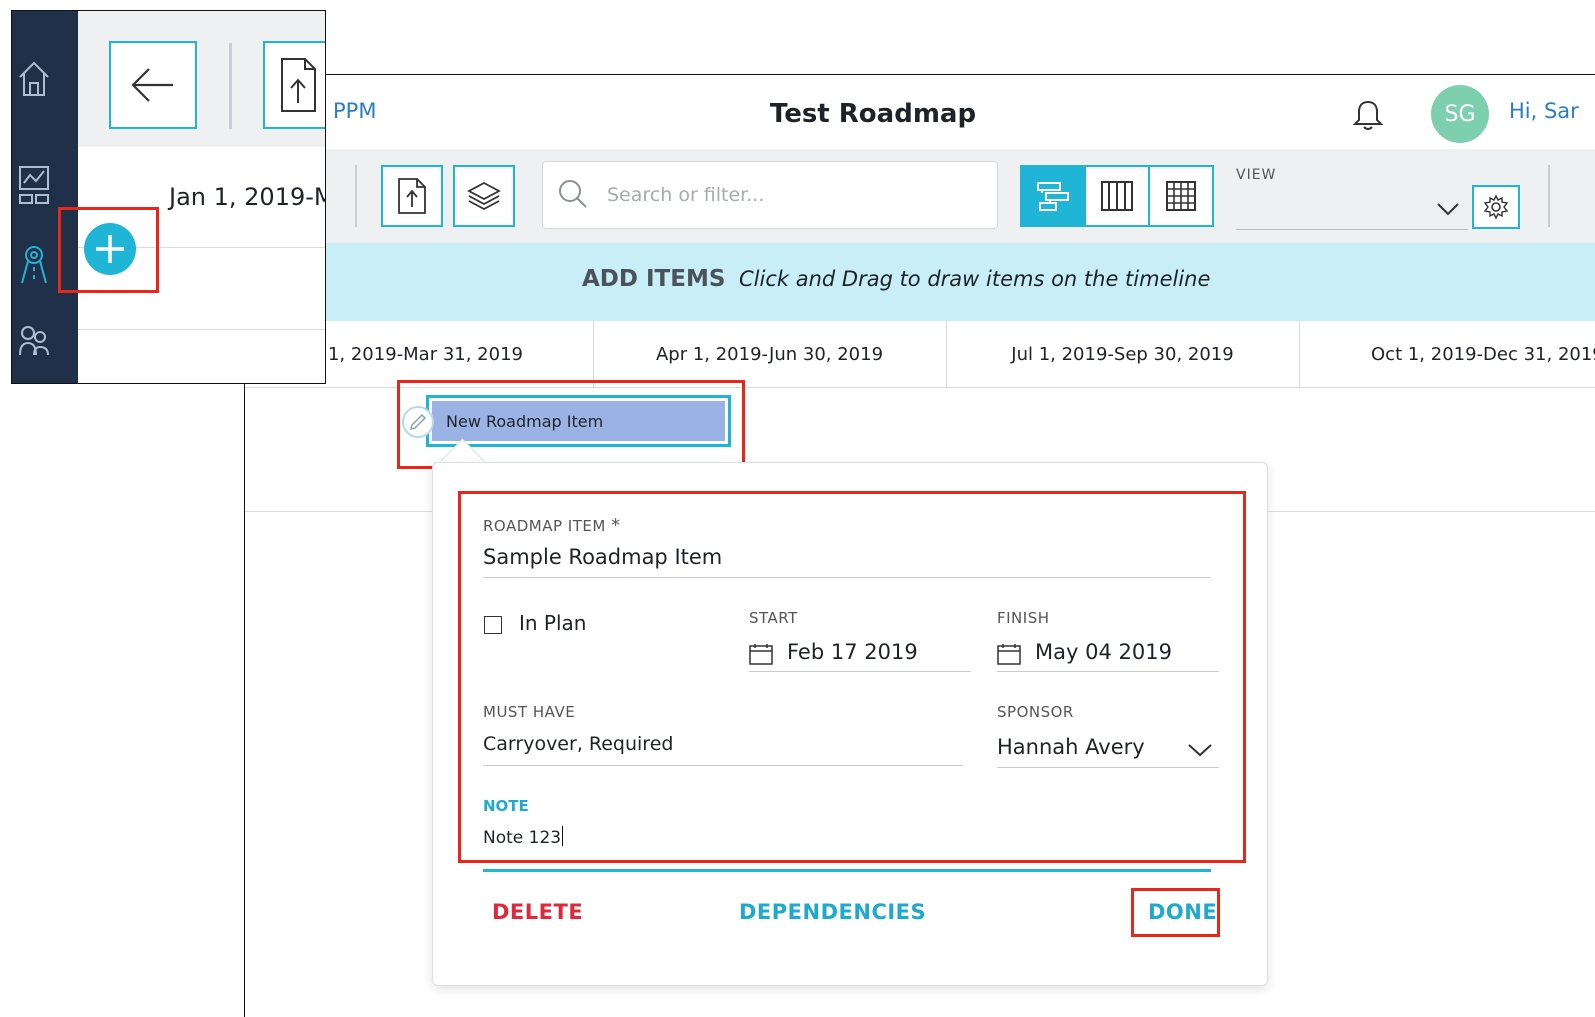 This screenshot has width=1595, height=1017. Describe the element at coordinates (34, 79) in the screenshot. I see `home-icon` at that location.